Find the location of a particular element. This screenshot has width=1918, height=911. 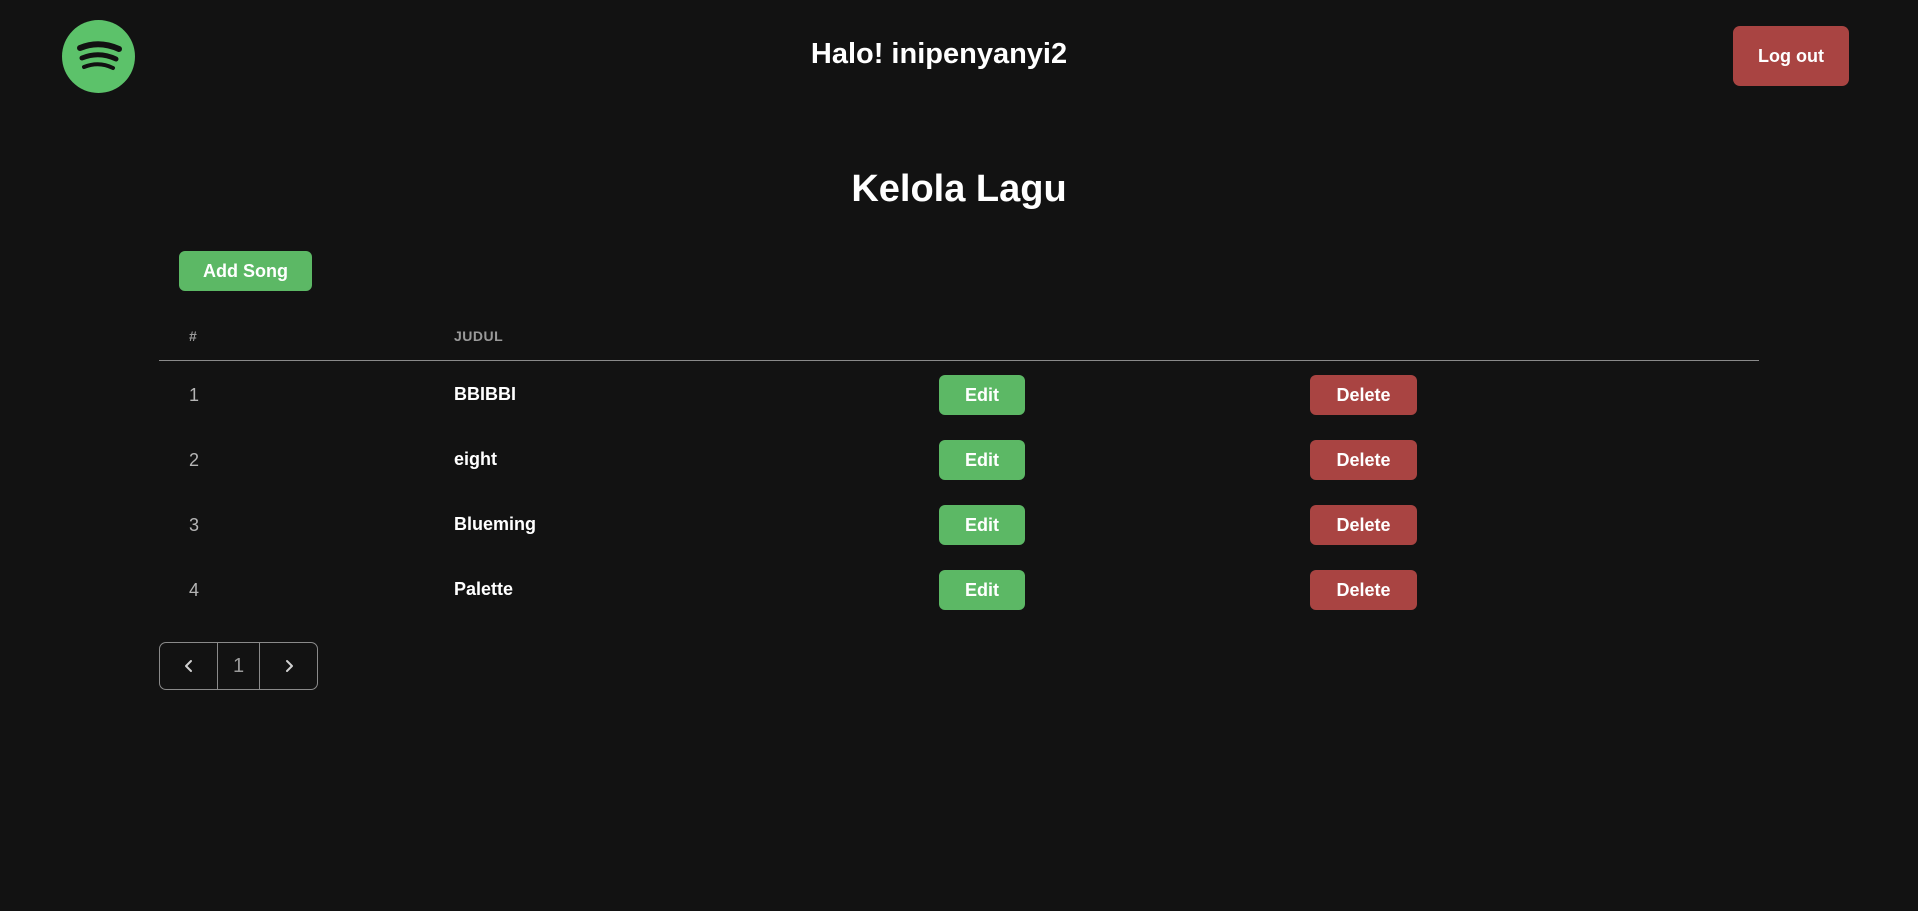

row-number: 4 is located at coordinates (194, 590).